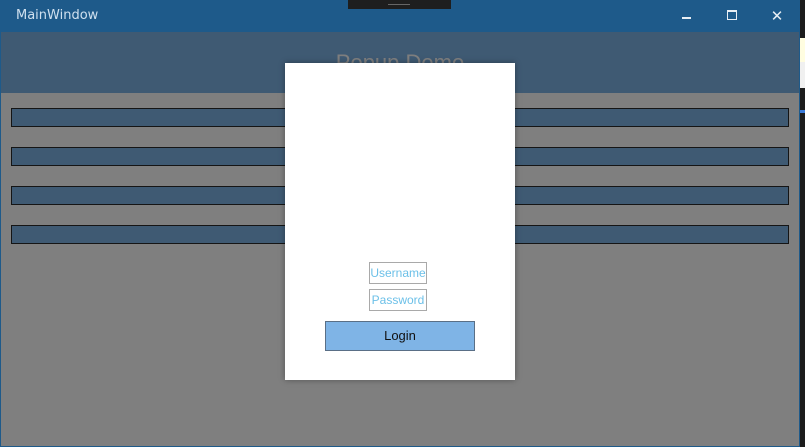 This screenshot has width=805, height=447. What do you see at coordinates (398, 273) in the screenshot?
I see `username-input` at bounding box center [398, 273].